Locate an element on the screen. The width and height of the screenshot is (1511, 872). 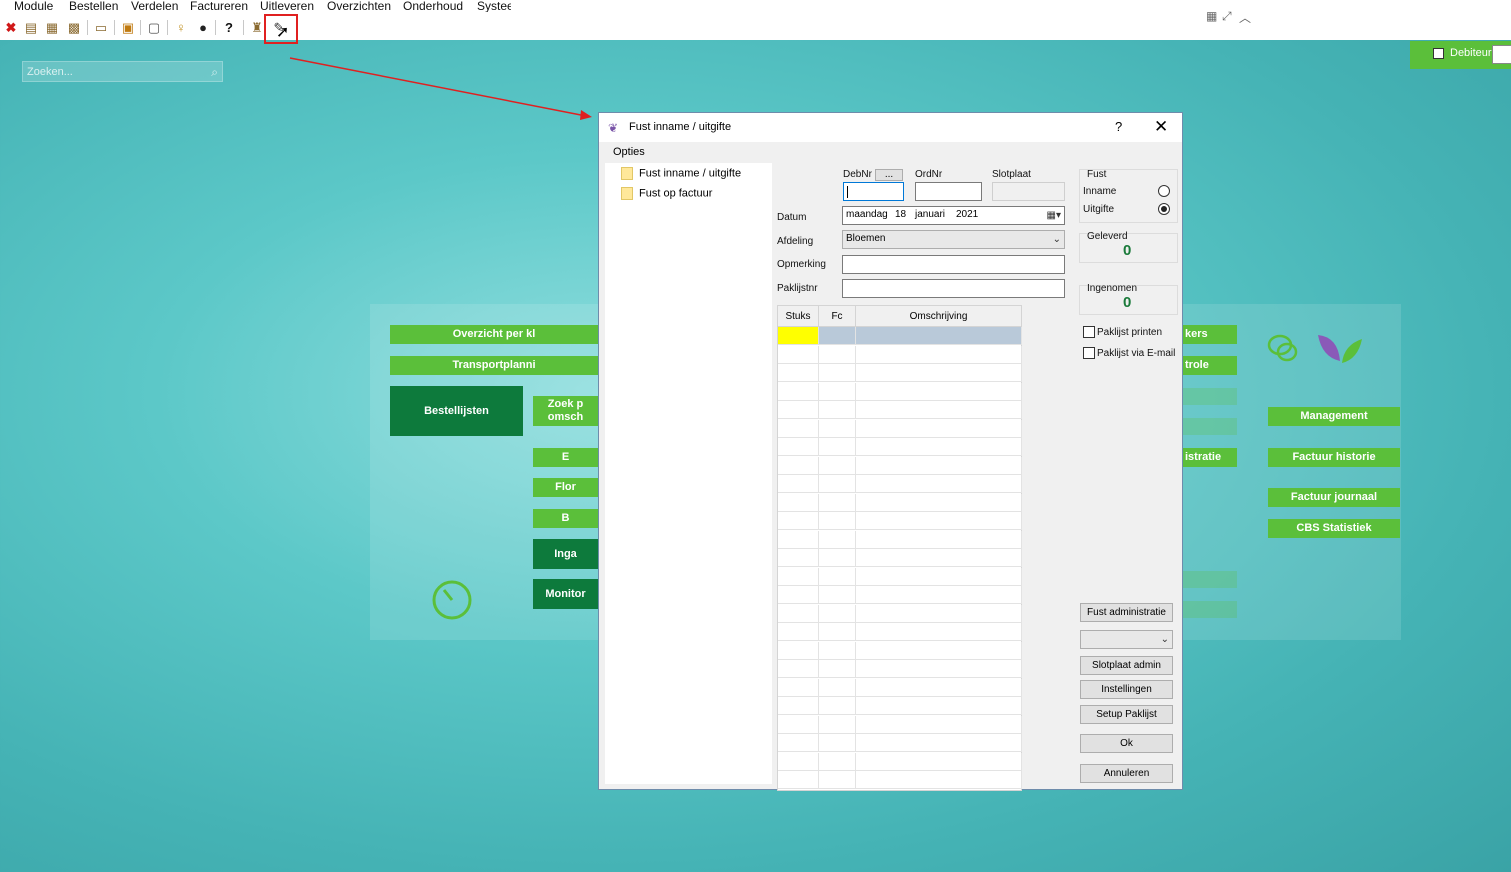
grid-header-omschrijving: Omschrijving is located at coordinates (939, 316).